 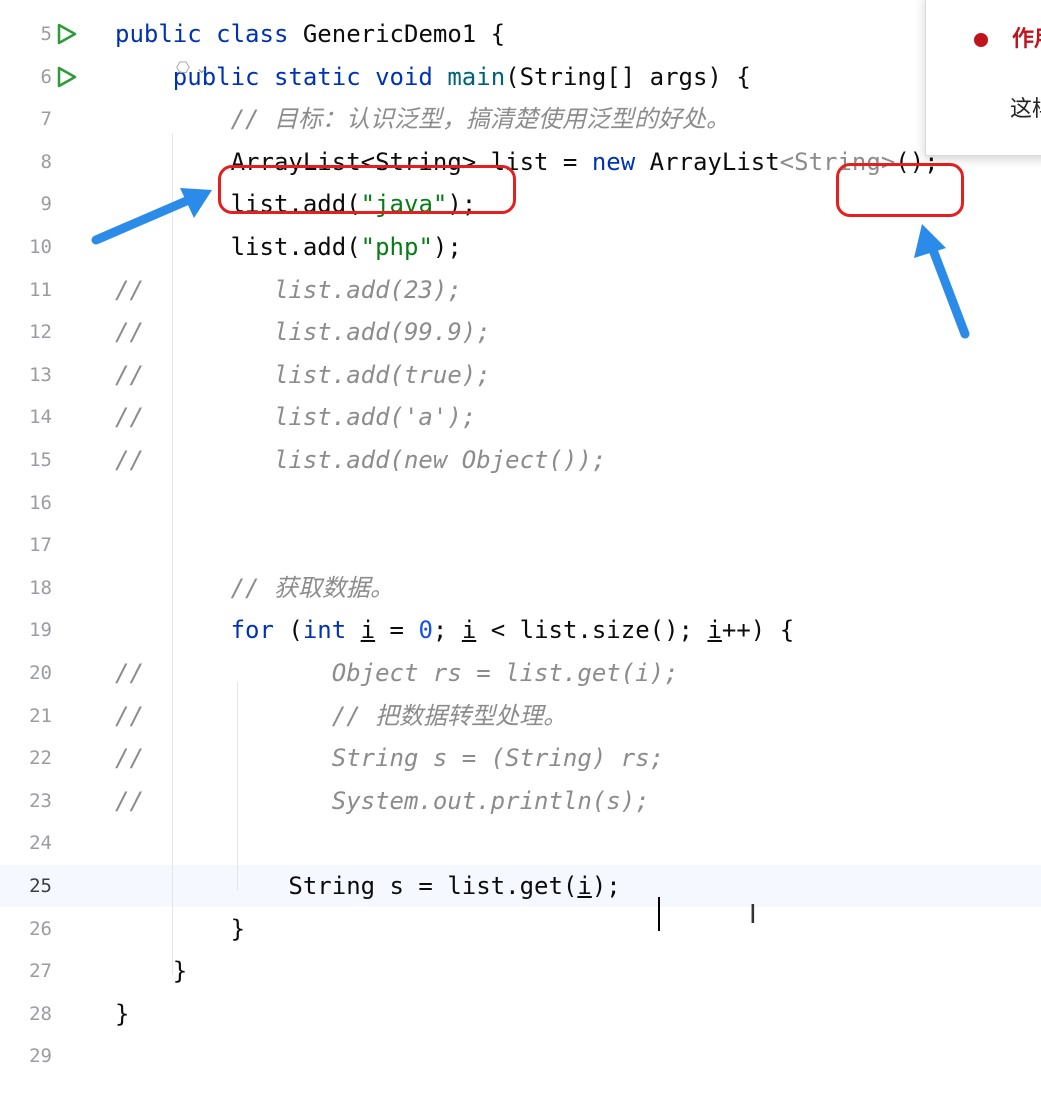 What do you see at coordinates (26, 971) in the screenshot?
I see `line-number: 27` at bounding box center [26, 971].